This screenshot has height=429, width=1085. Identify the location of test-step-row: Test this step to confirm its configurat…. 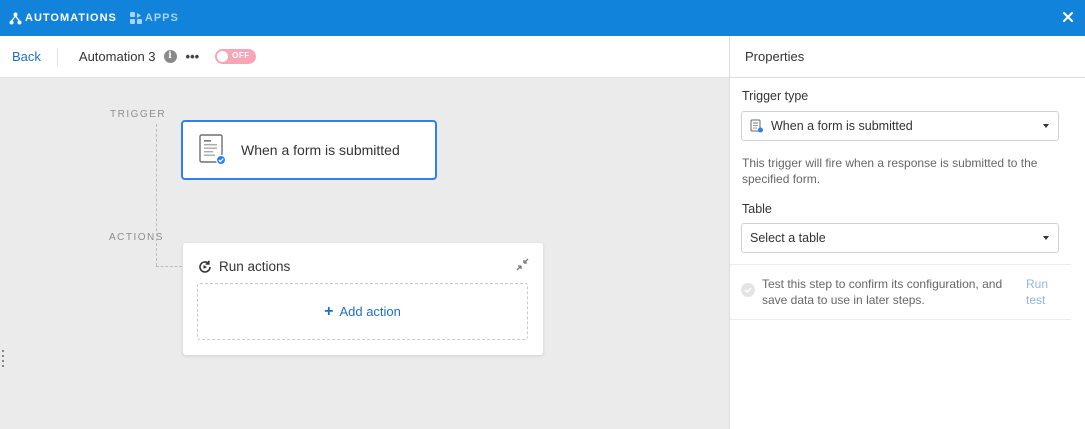
(901, 292).